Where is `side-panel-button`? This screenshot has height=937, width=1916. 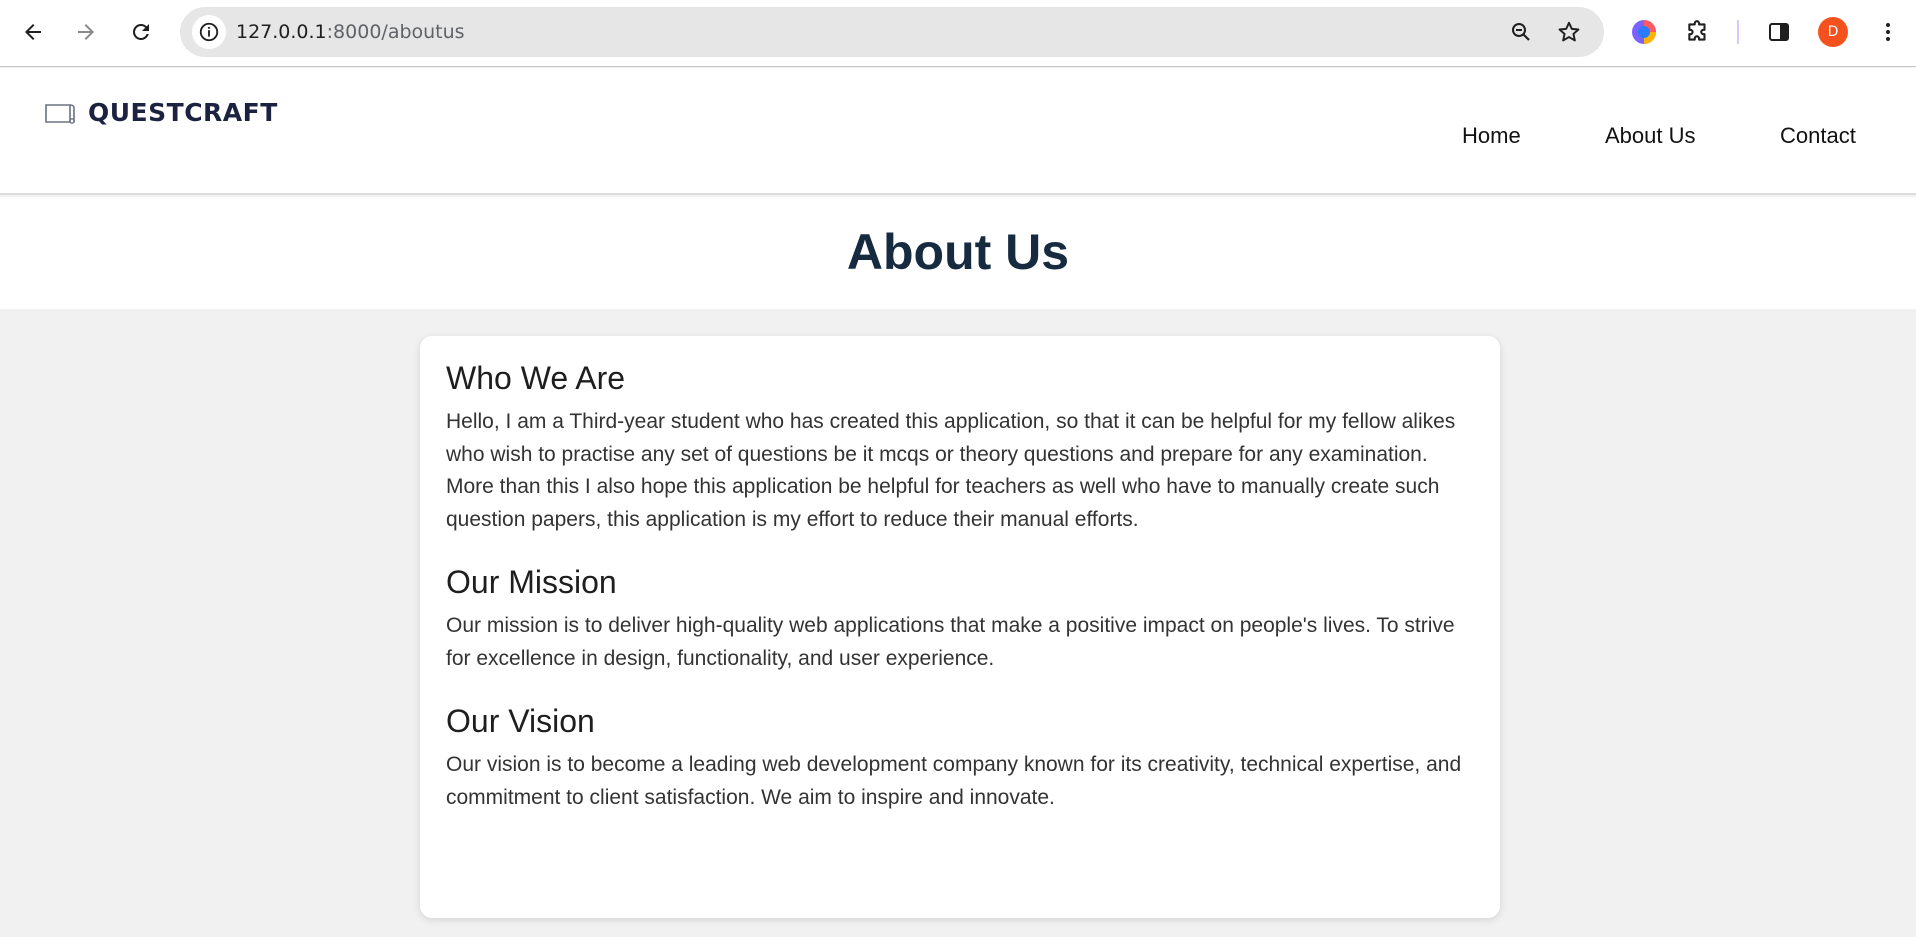 side-panel-button is located at coordinates (1779, 32).